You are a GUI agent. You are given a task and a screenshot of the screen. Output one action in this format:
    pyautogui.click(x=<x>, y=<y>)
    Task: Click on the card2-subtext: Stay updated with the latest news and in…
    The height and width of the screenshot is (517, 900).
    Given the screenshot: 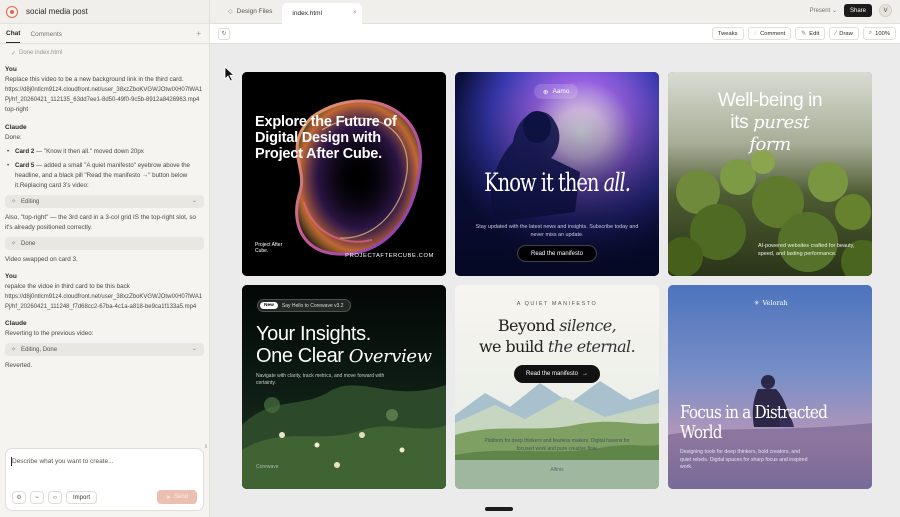 What is the action you would take?
    pyautogui.click(x=557, y=231)
    